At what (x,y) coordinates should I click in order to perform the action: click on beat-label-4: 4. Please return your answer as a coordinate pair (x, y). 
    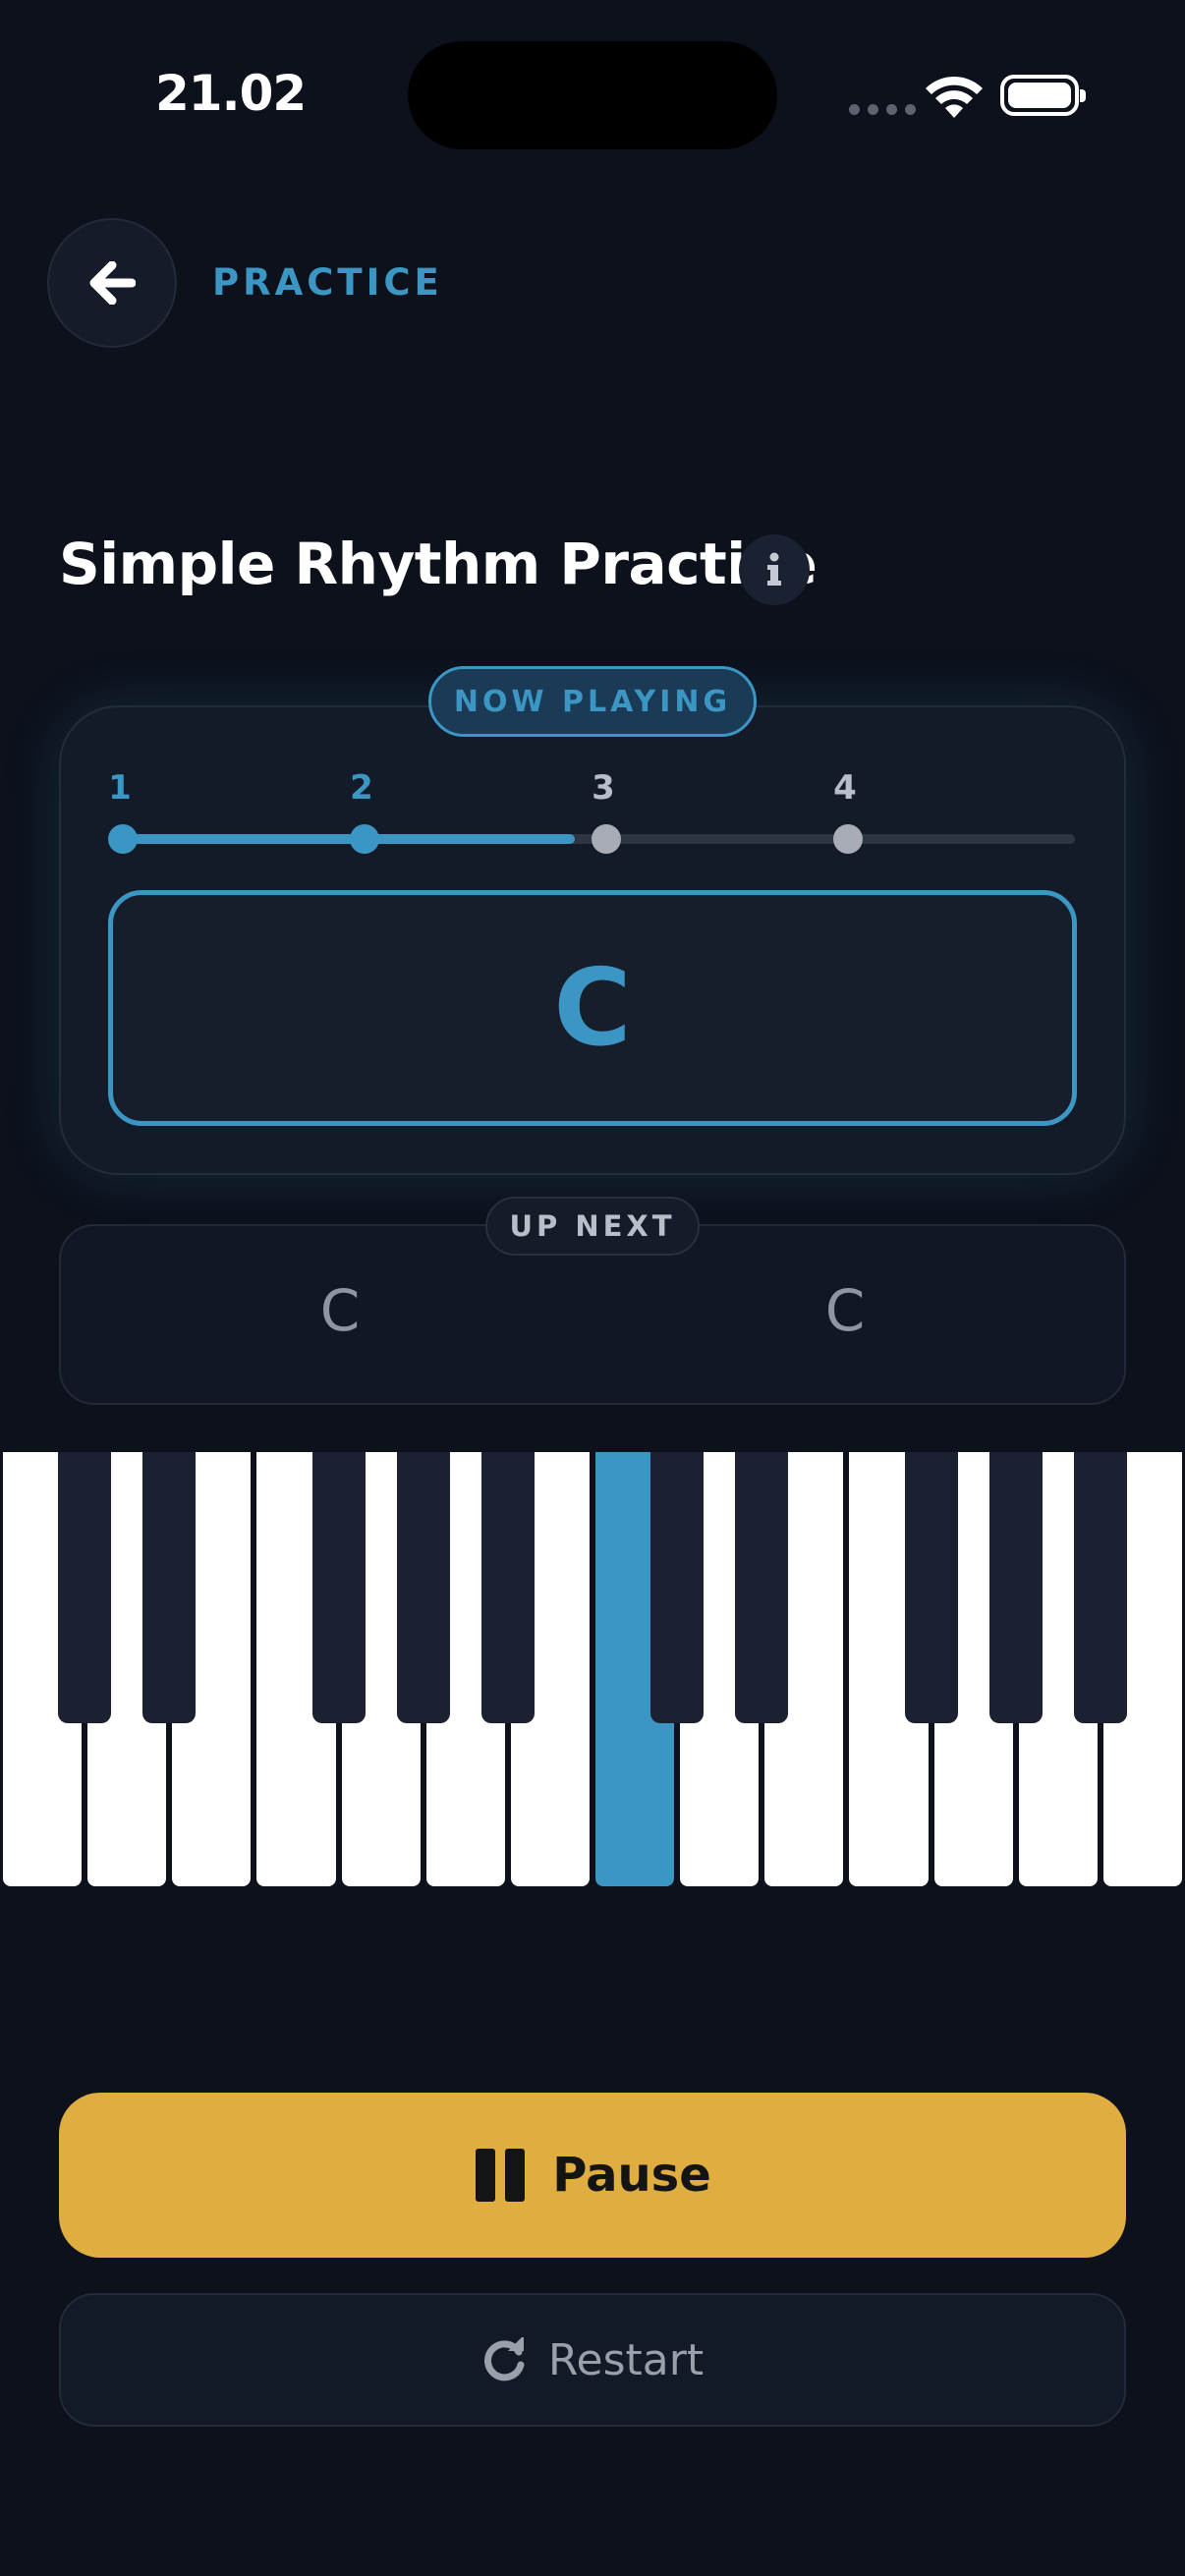
    Looking at the image, I should click on (845, 788).